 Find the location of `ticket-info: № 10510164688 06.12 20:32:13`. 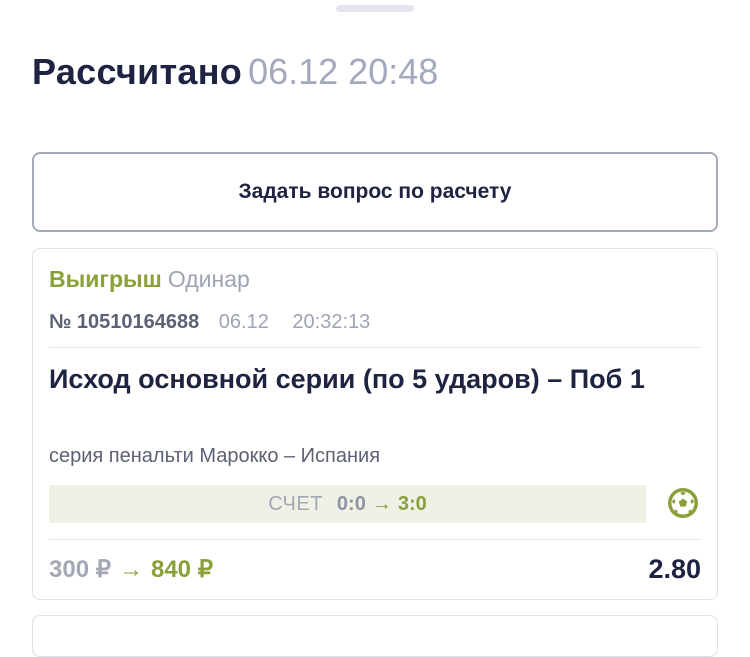

ticket-info: № 10510164688 06.12 20:32:13 is located at coordinates (209, 322).